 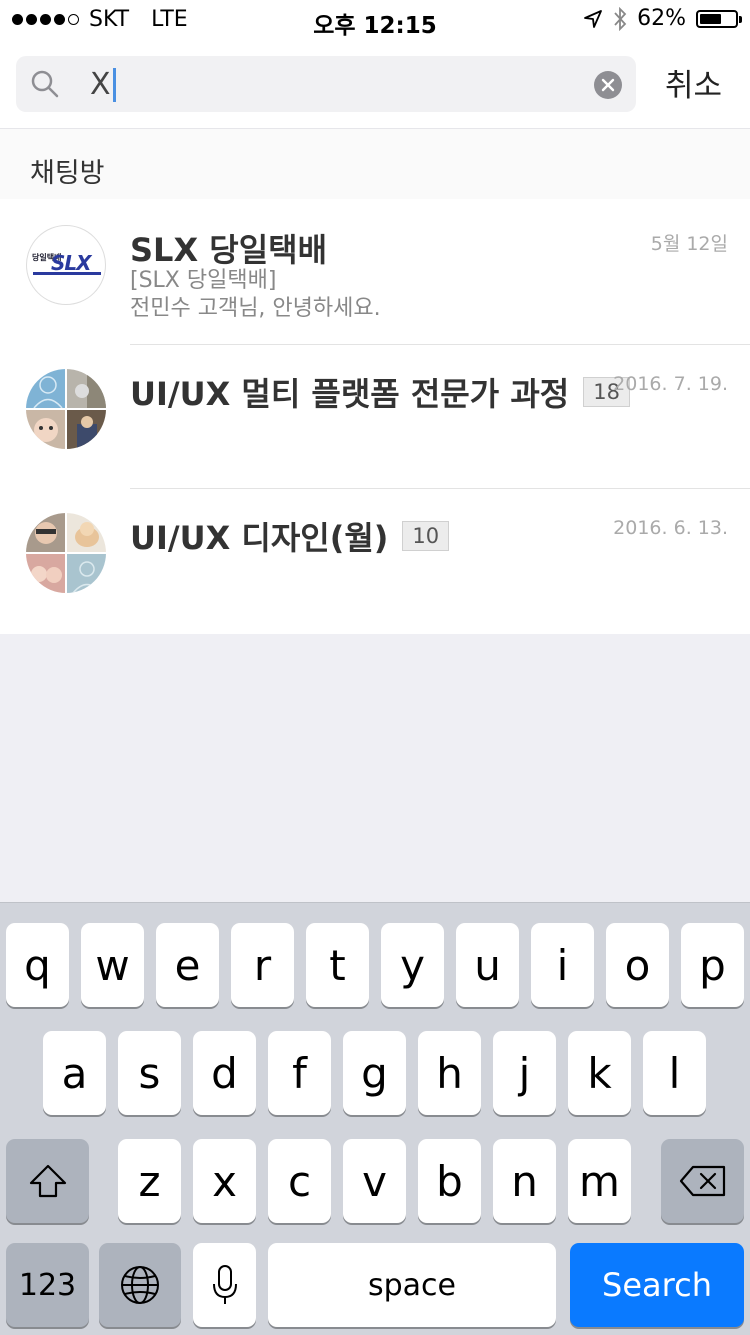 I want to click on key-t: t, so click(x=337, y=965).